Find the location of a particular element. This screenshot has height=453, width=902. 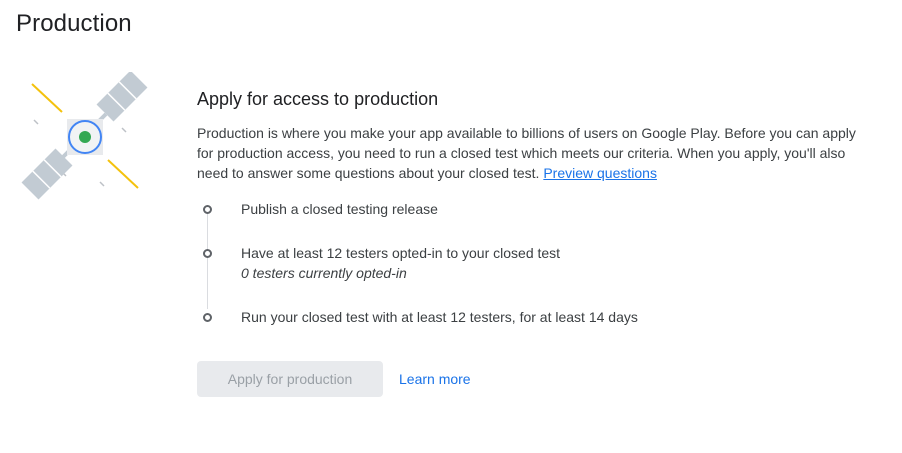

satellite-illustration is located at coordinates (85, 136).